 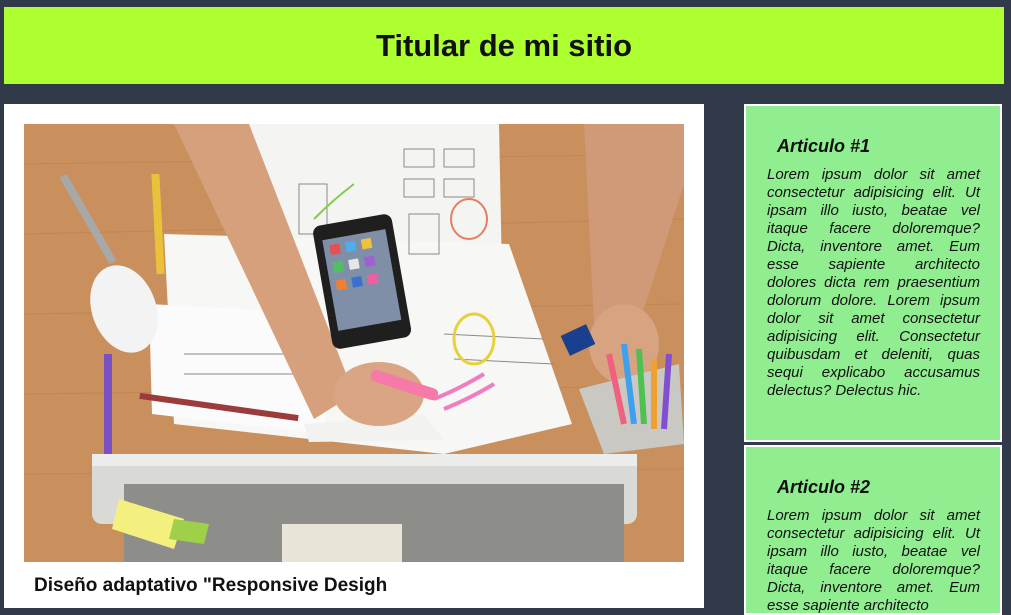 I want to click on site-header: Titular de mi sitio, so click(x=504, y=45).